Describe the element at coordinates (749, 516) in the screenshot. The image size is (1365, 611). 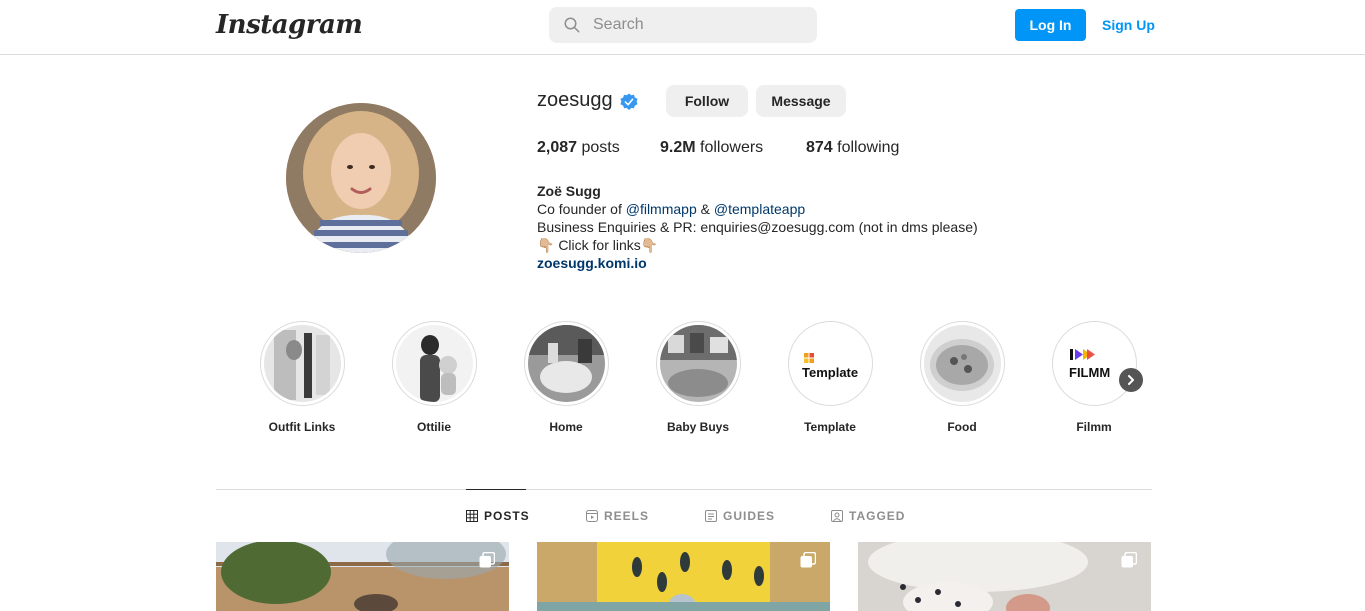
I see `tab-label: GUIDES` at that location.